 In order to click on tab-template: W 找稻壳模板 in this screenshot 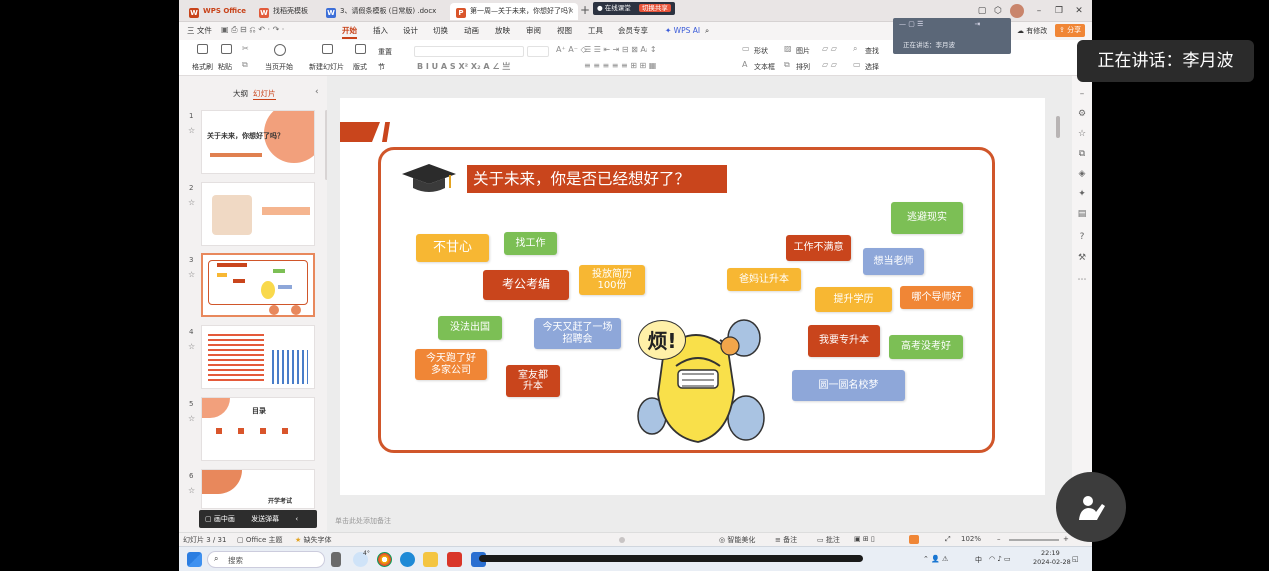, I will do `click(285, 11)`.